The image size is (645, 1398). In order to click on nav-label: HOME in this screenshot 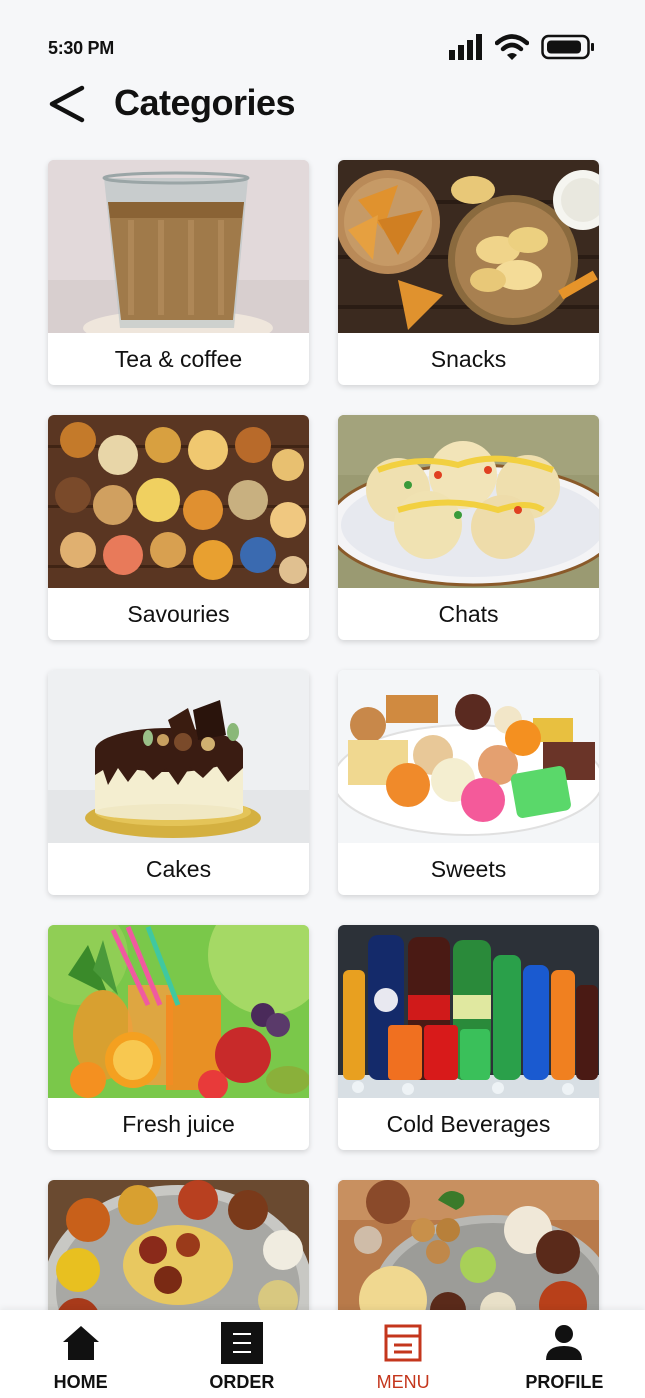, I will do `click(80, 1382)`.